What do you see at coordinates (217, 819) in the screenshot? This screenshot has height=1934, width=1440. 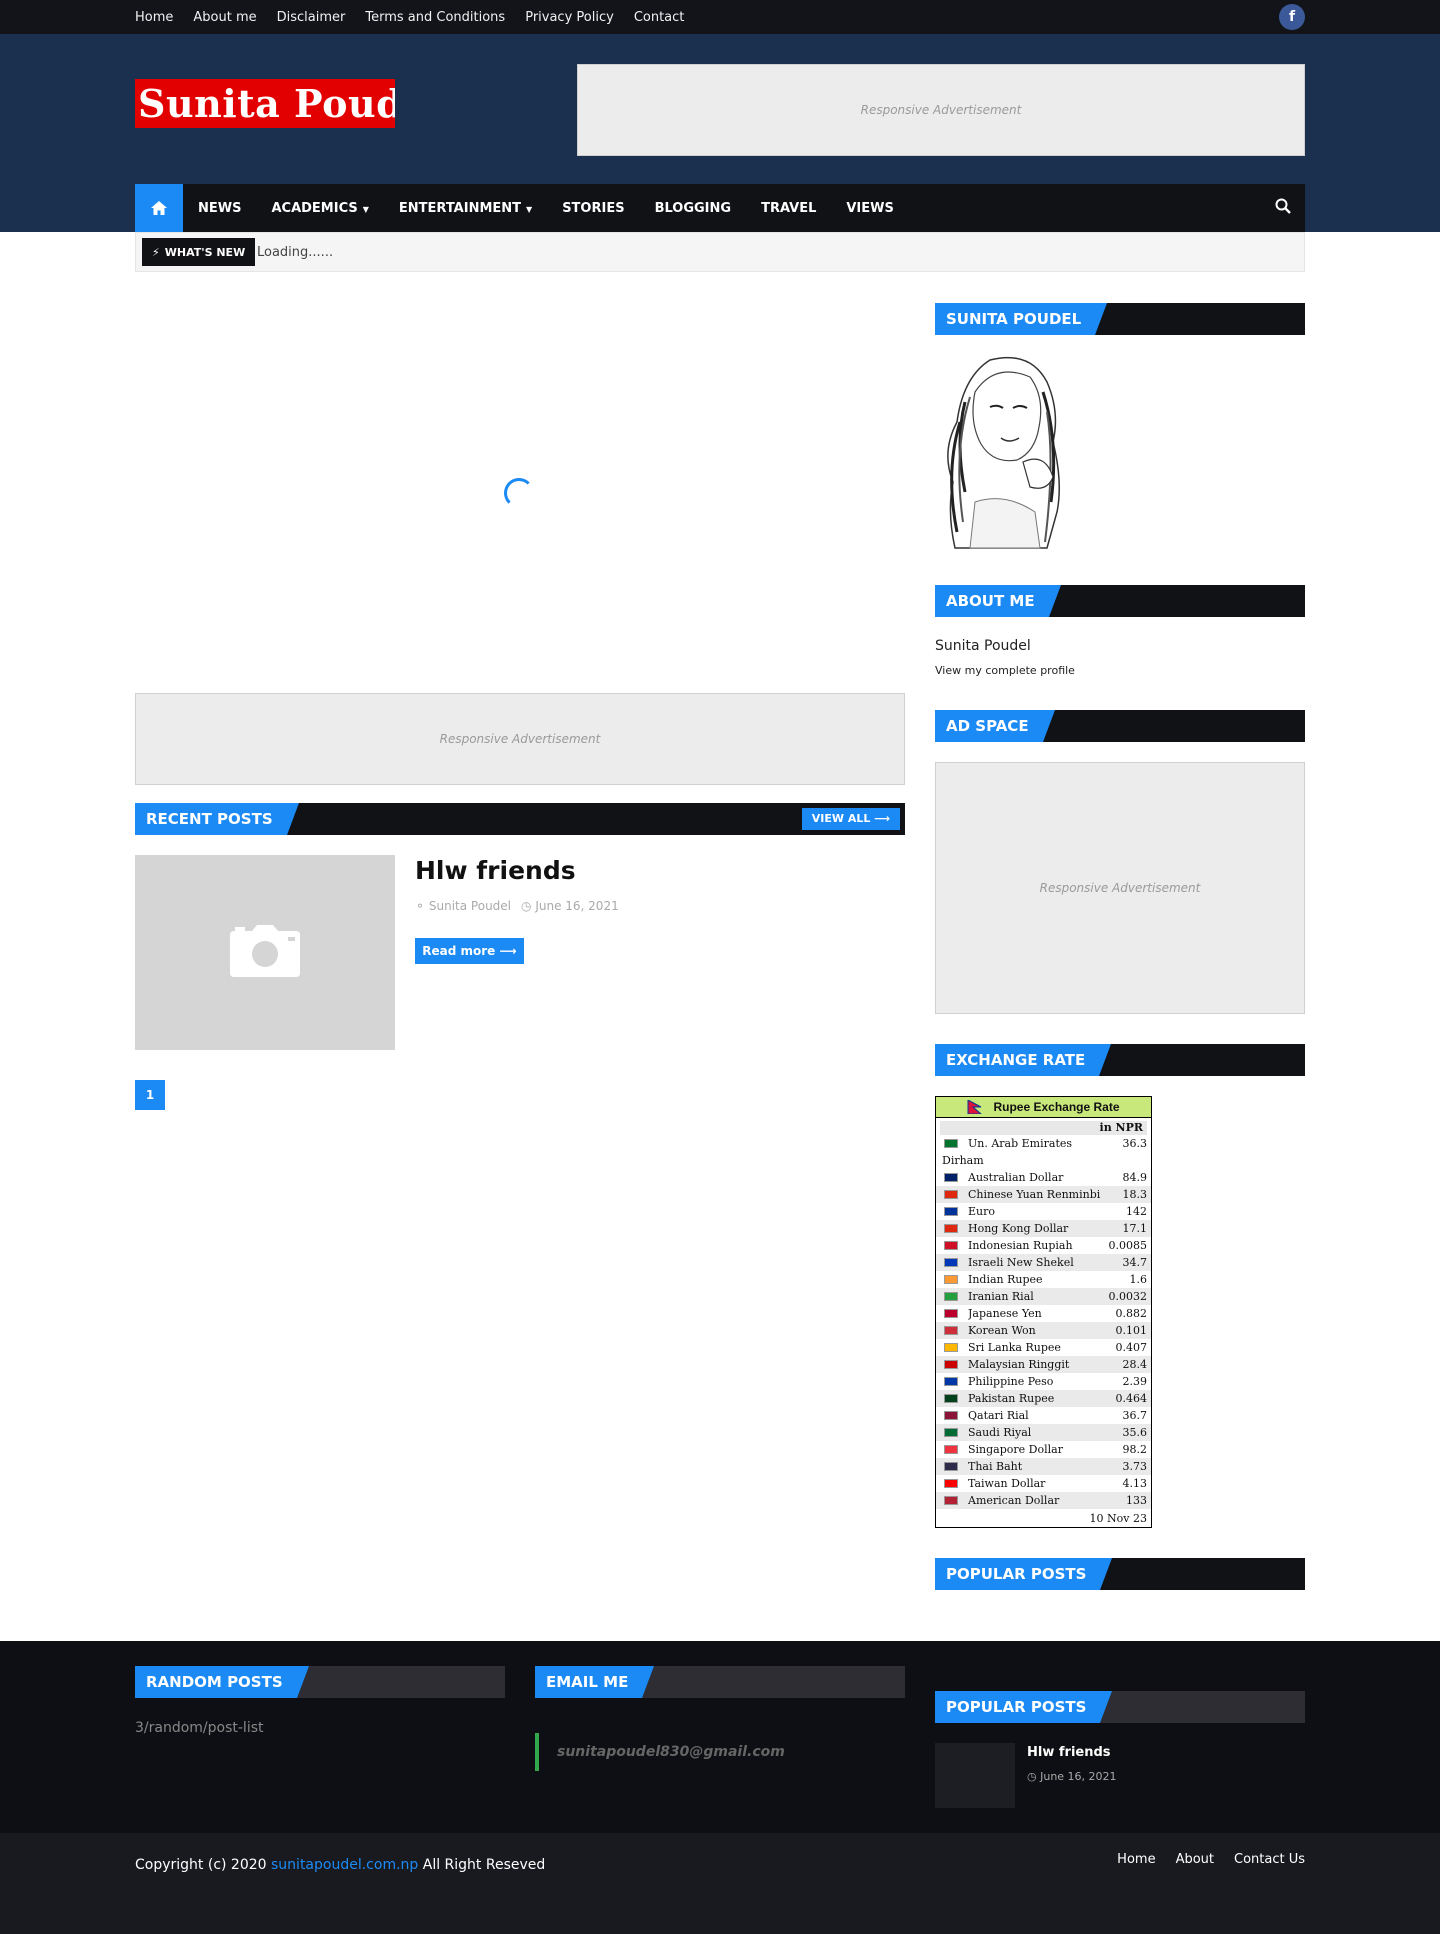 I see `recent-posts-title: RECENT POSTS` at bounding box center [217, 819].